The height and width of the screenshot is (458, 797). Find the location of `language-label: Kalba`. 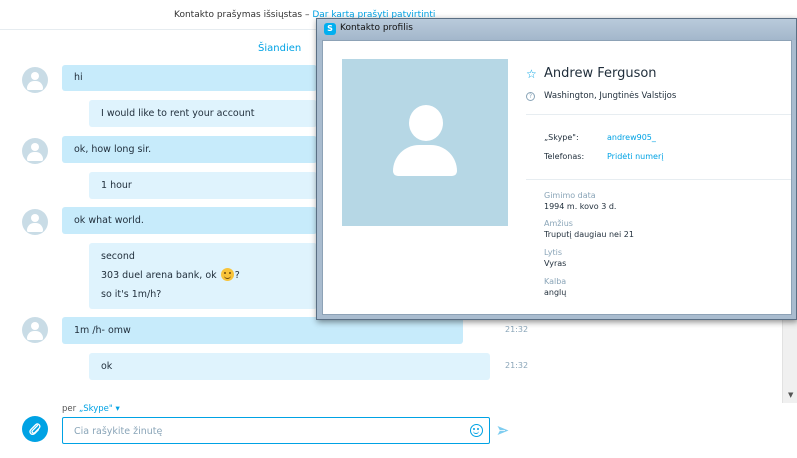

language-label: Kalba is located at coordinates (555, 281).